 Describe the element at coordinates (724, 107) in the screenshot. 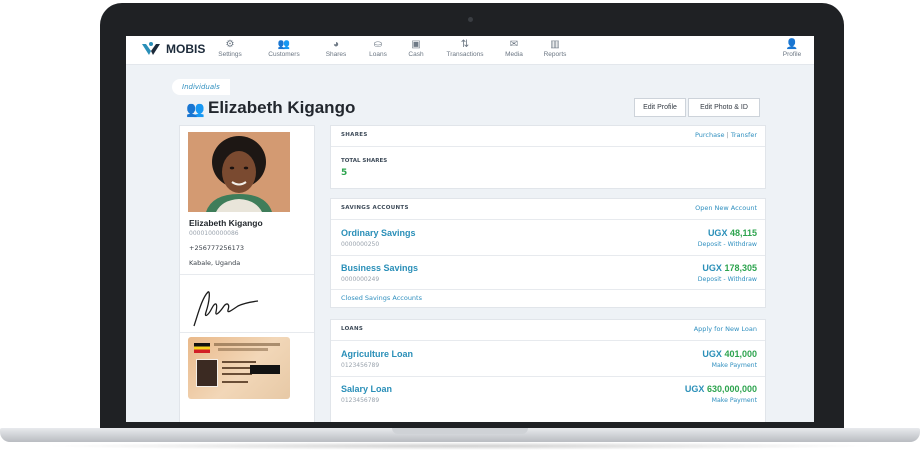

I see `edit-photo-id-button: Edit Photo & ID` at that location.